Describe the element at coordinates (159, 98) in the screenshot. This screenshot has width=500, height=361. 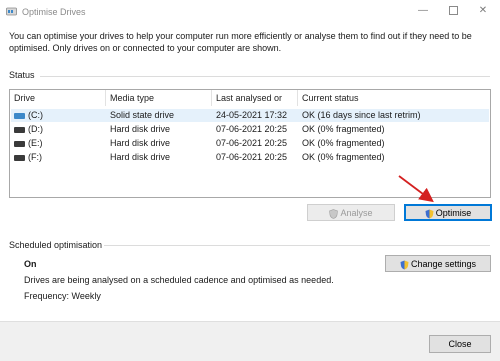
I see `column-header-media-type: Media type` at that location.